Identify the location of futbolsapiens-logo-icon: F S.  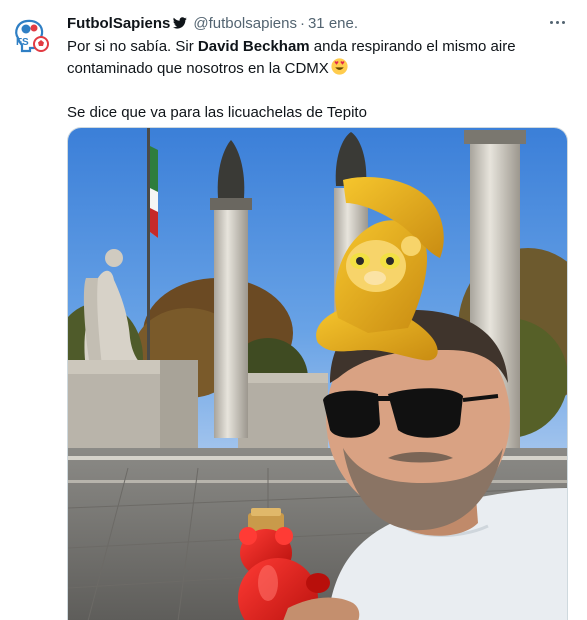
(32, 36).